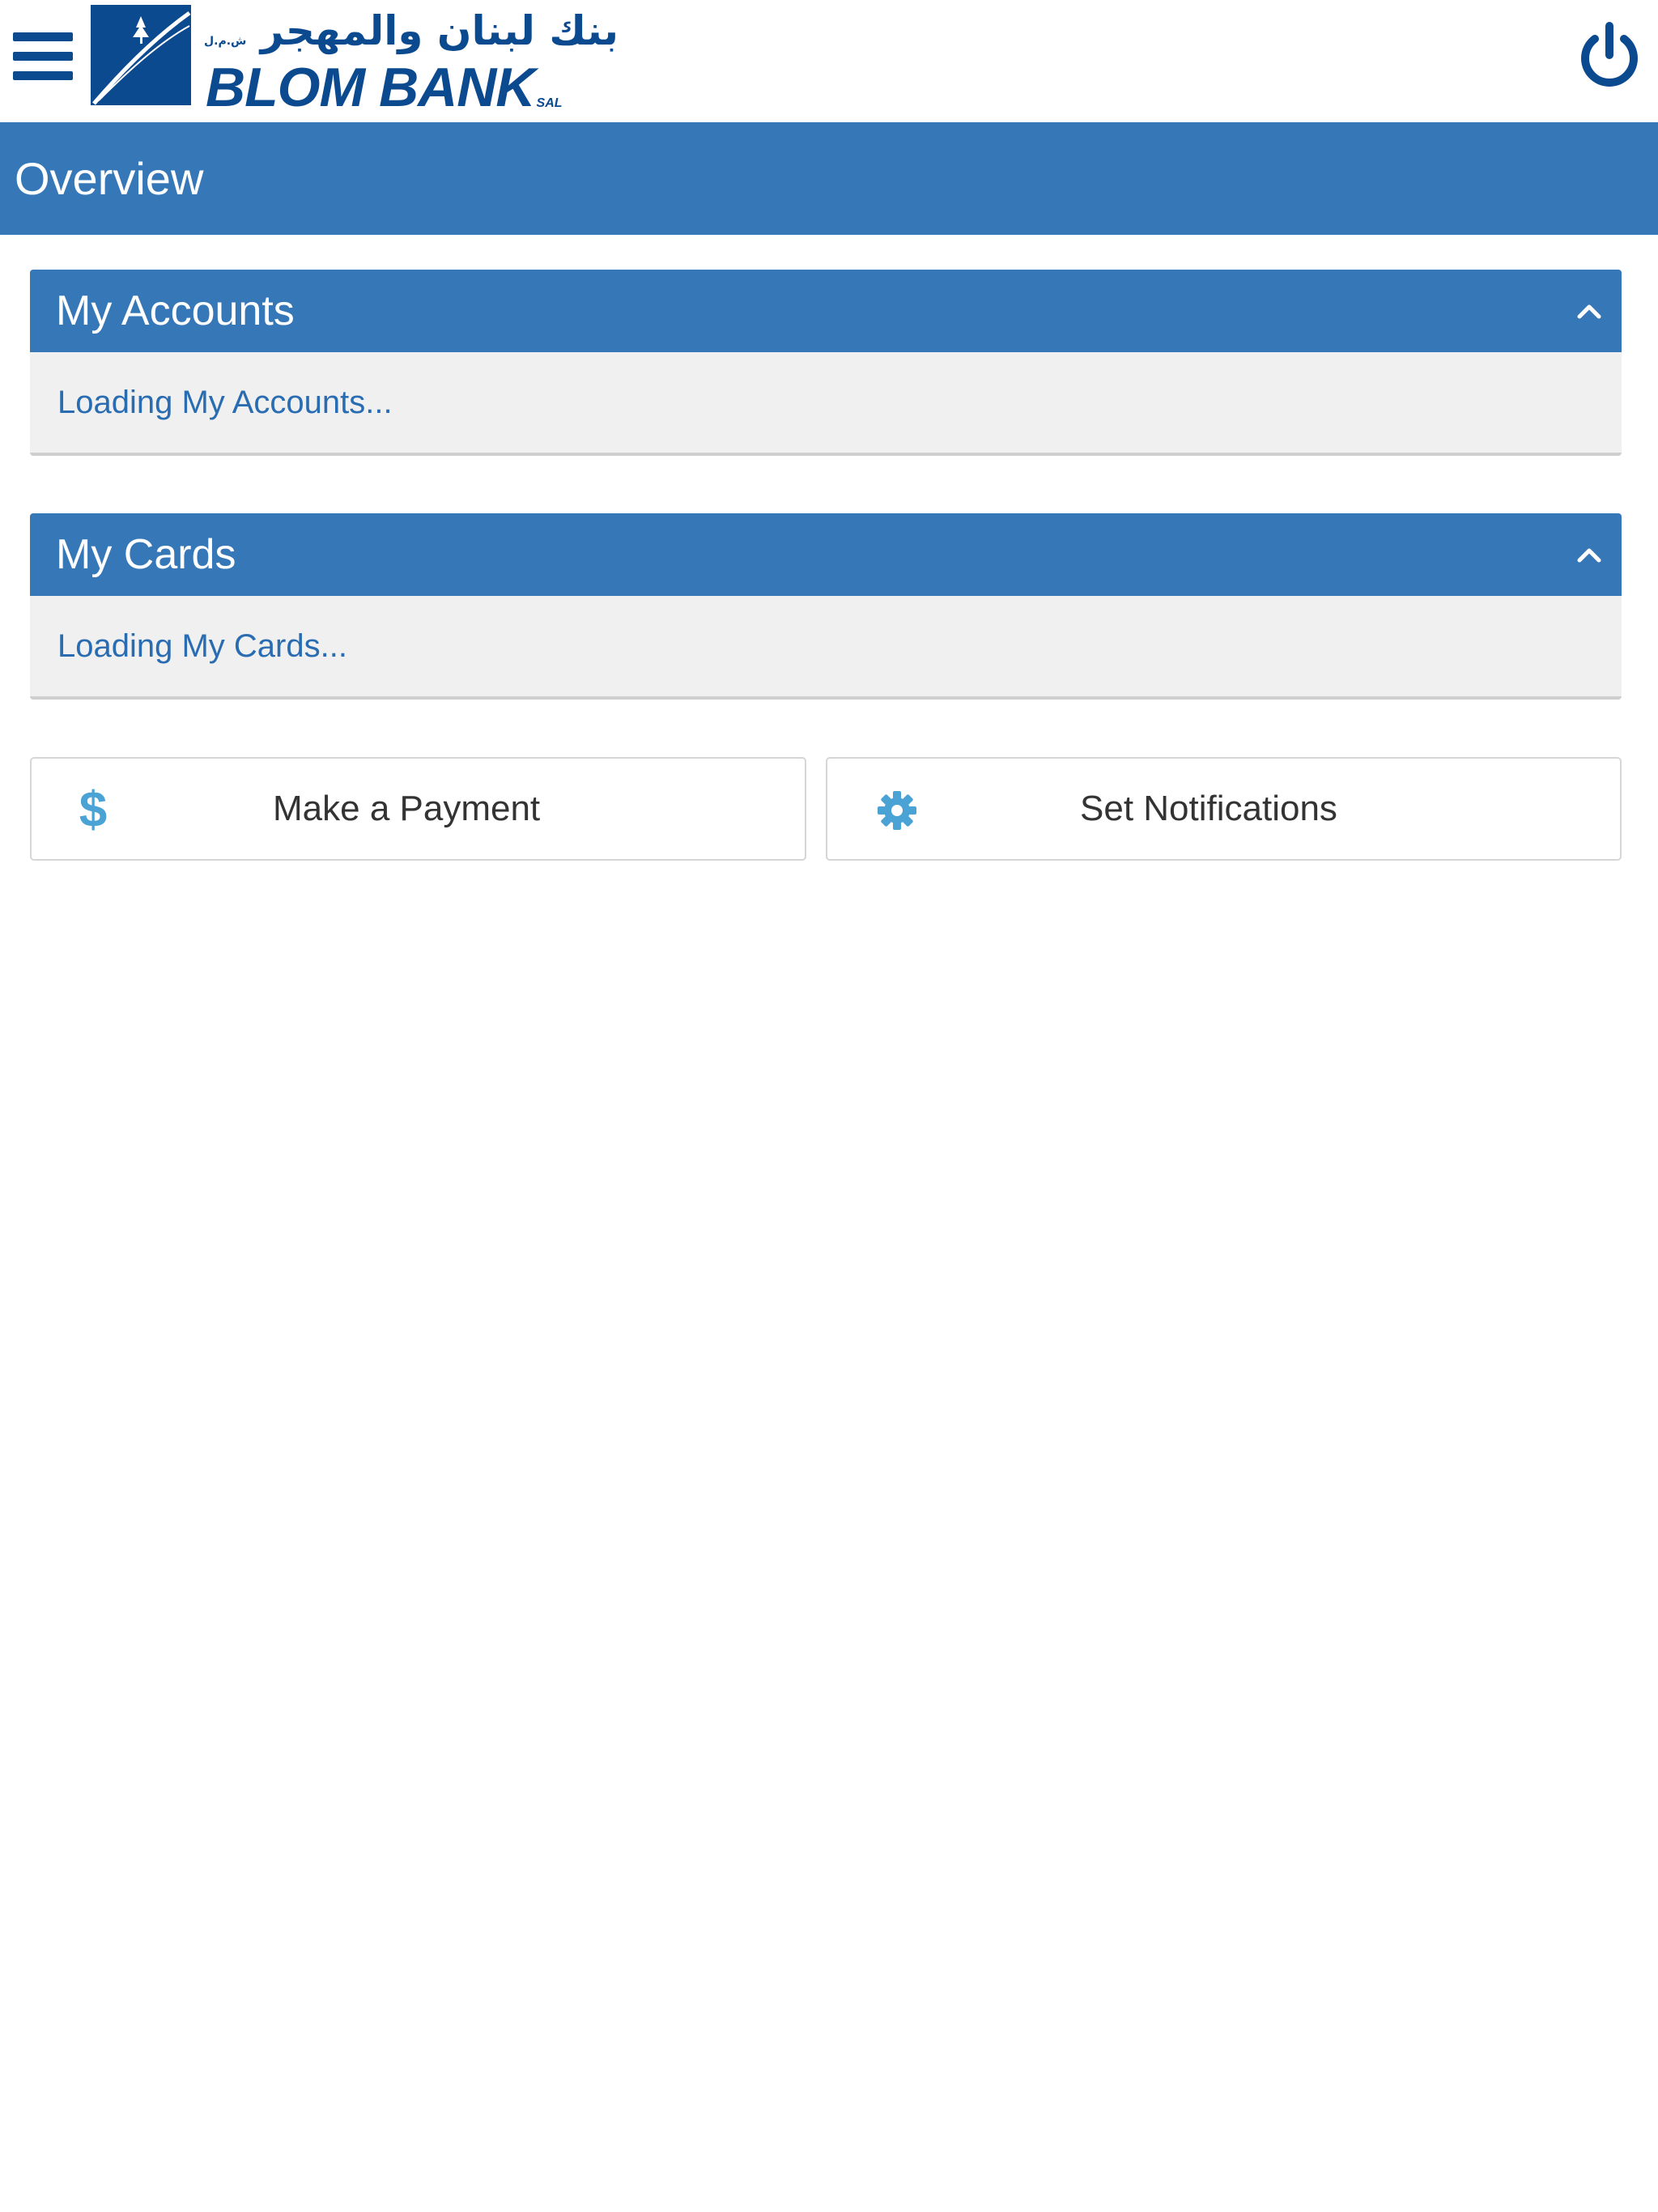 Image resolution: width=1658 pixels, height=2212 pixels. Describe the element at coordinates (439, 31) in the screenshot. I see `logo-arabic-text: بنك لبنان والمهجر` at that location.